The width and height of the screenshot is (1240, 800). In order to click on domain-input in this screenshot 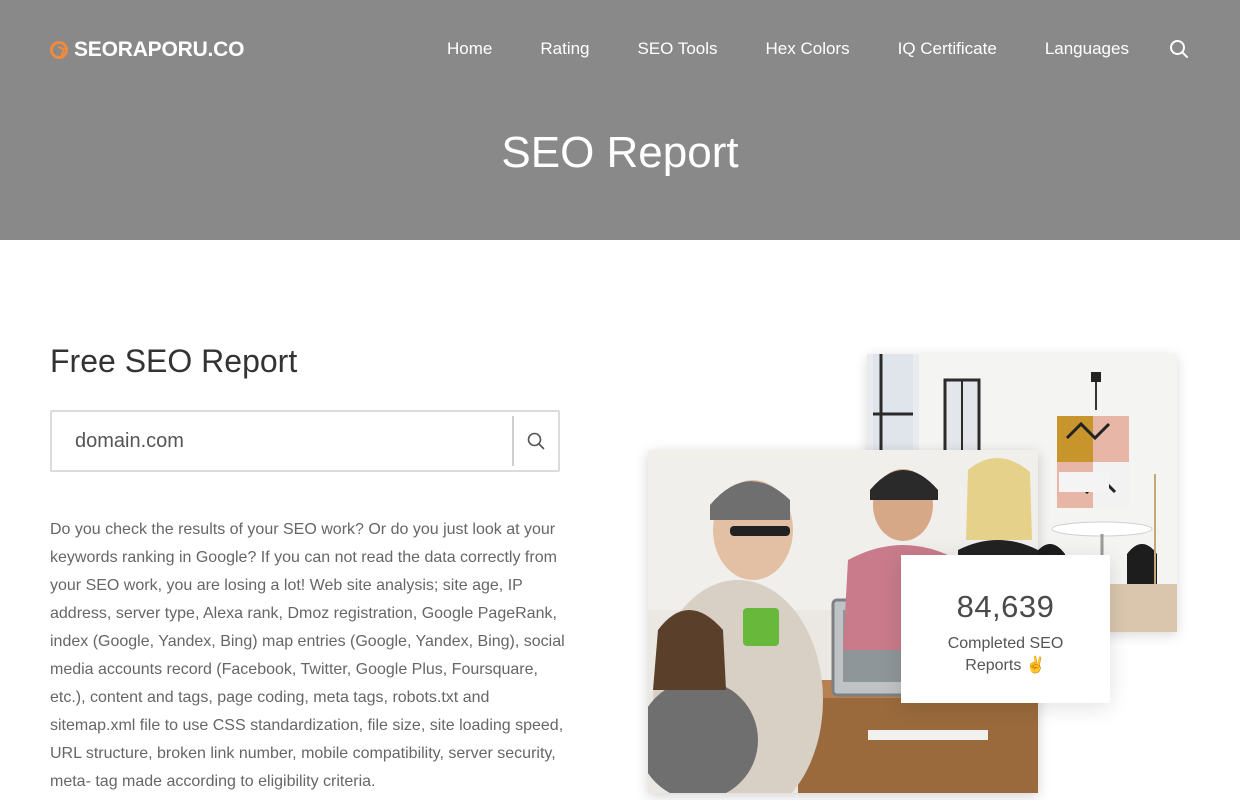, I will do `click(282, 441)`.